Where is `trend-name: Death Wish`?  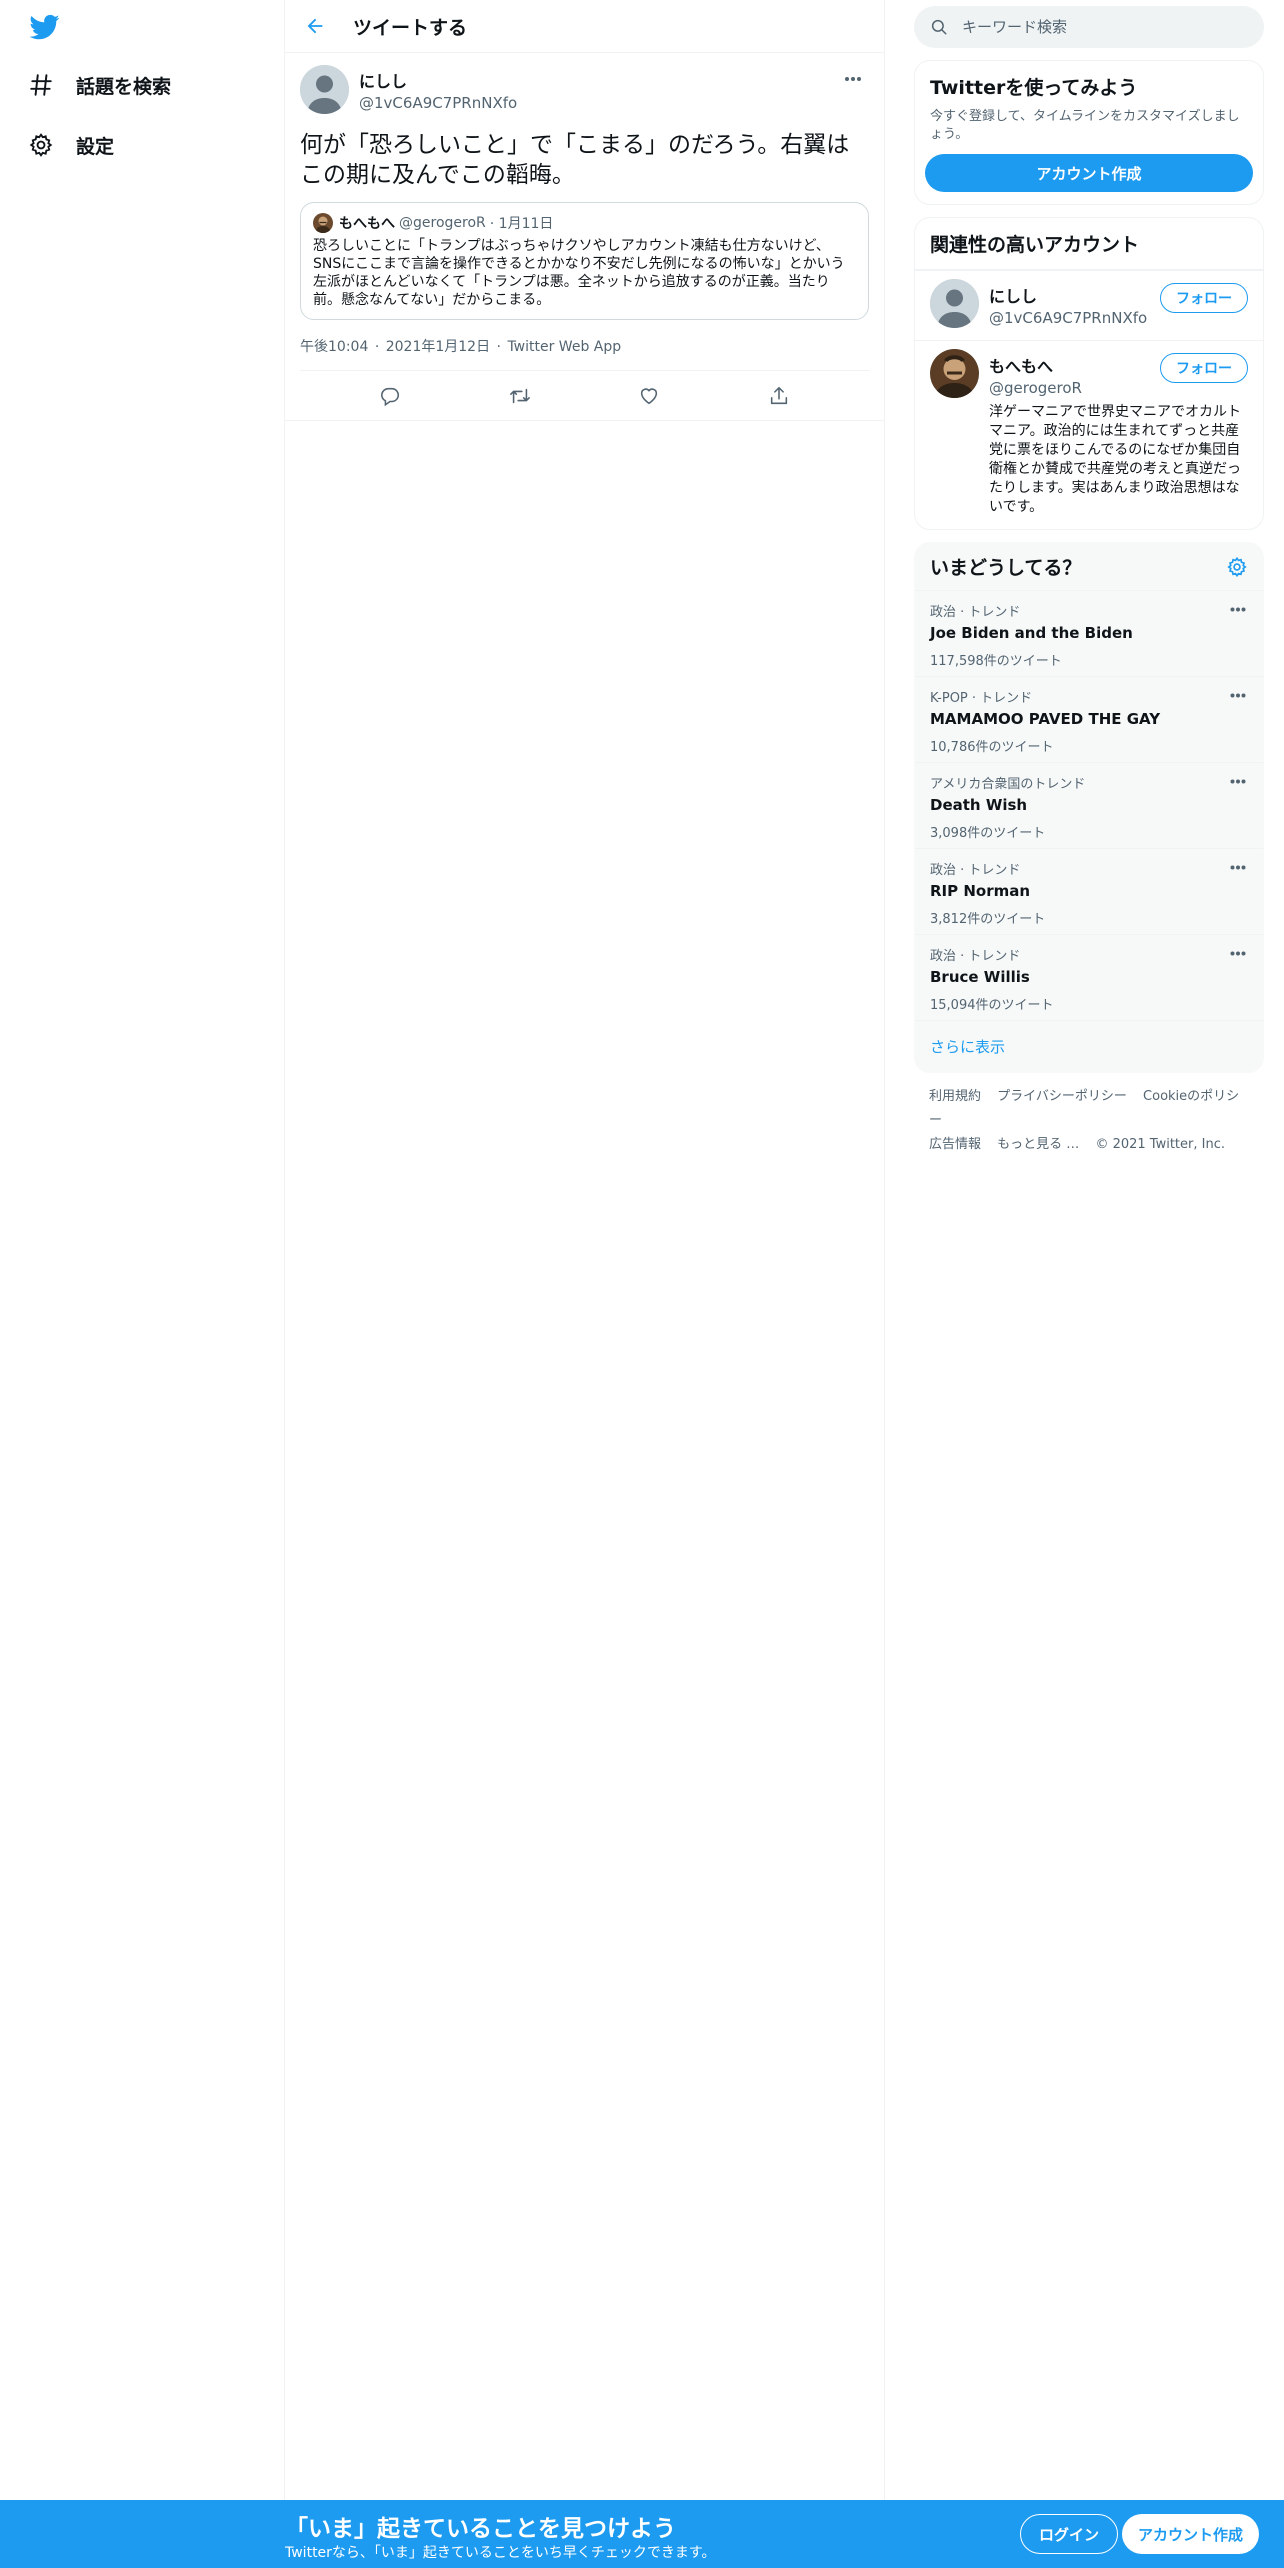 trend-name: Death Wish is located at coordinates (979, 805).